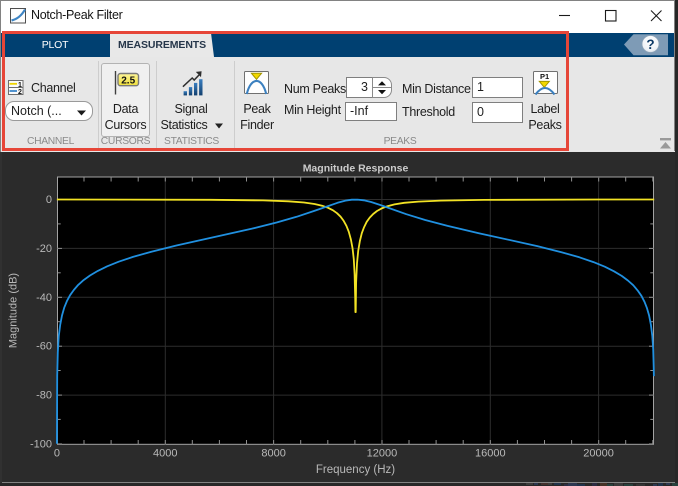 The width and height of the screenshot is (678, 486). Describe the element at coordinates (44, 249) in the screenshot. I see `svg-text: -20` at that location.